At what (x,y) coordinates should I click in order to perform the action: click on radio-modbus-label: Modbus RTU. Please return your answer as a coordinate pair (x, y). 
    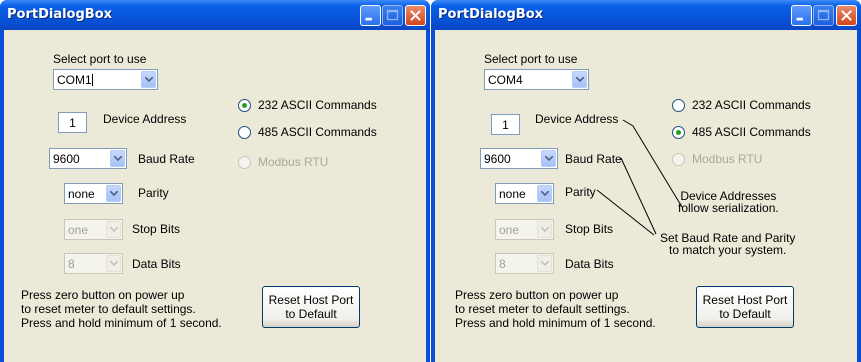
    Looking at the image, I should click on (293, 162).